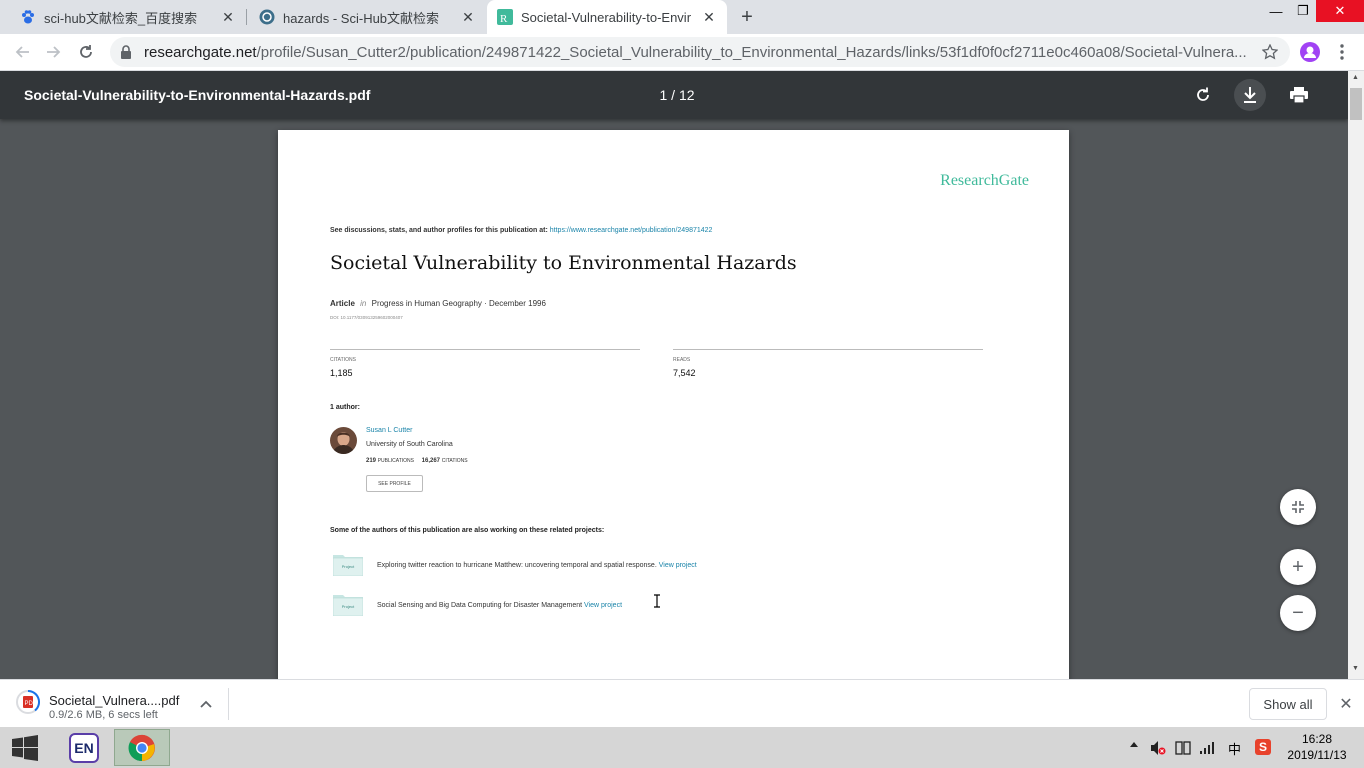  What do you see at coordinates (1207, 749) in the screenshot?
I see `network-signal-icon` at bounding box center [1207, 749].